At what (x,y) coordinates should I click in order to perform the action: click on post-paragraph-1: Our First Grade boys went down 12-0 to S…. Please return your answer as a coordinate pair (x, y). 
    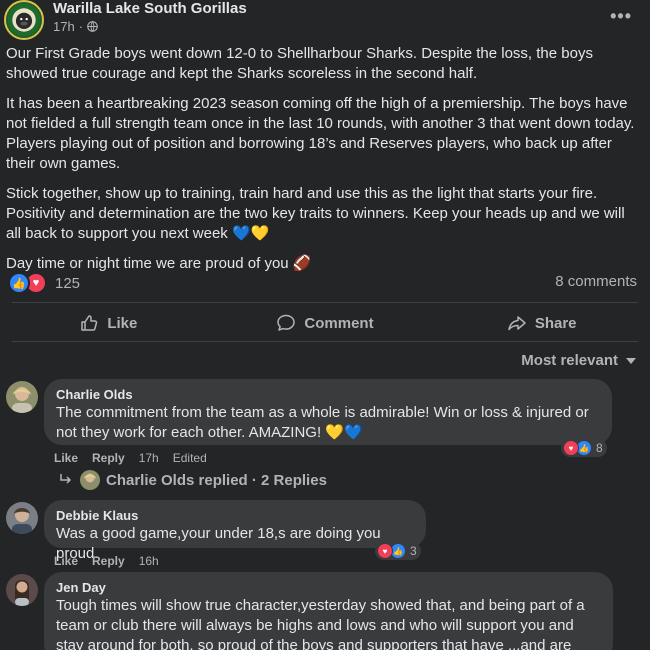
    Looking at the image, I should click on (299, 63).